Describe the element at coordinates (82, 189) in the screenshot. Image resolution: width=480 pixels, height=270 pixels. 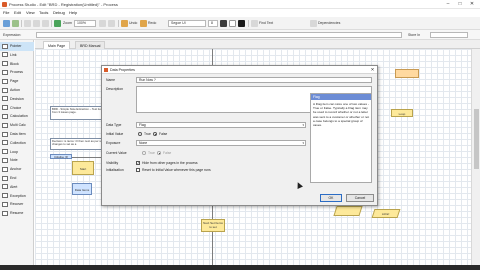
I see `data-item-shape: Data Items` at that location.